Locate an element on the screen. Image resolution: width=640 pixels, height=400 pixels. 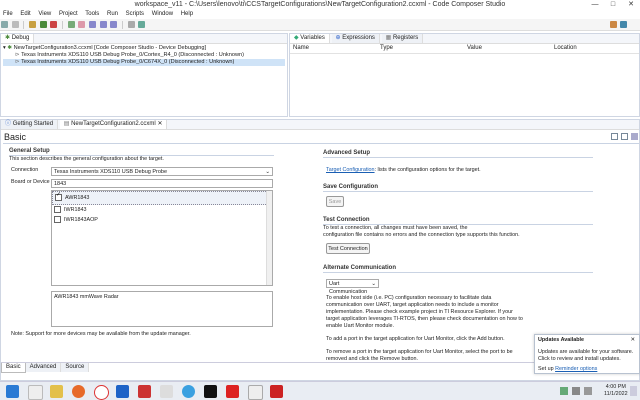
page-title: Basic is located at coordinates (15, 137).